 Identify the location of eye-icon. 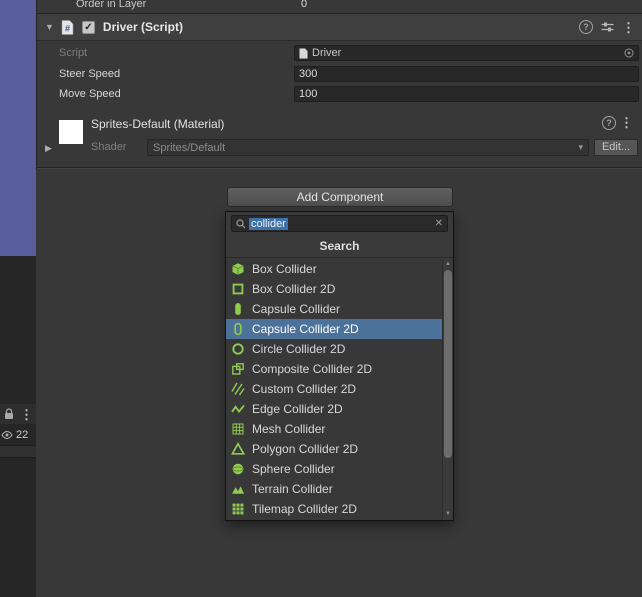
(7, 435).